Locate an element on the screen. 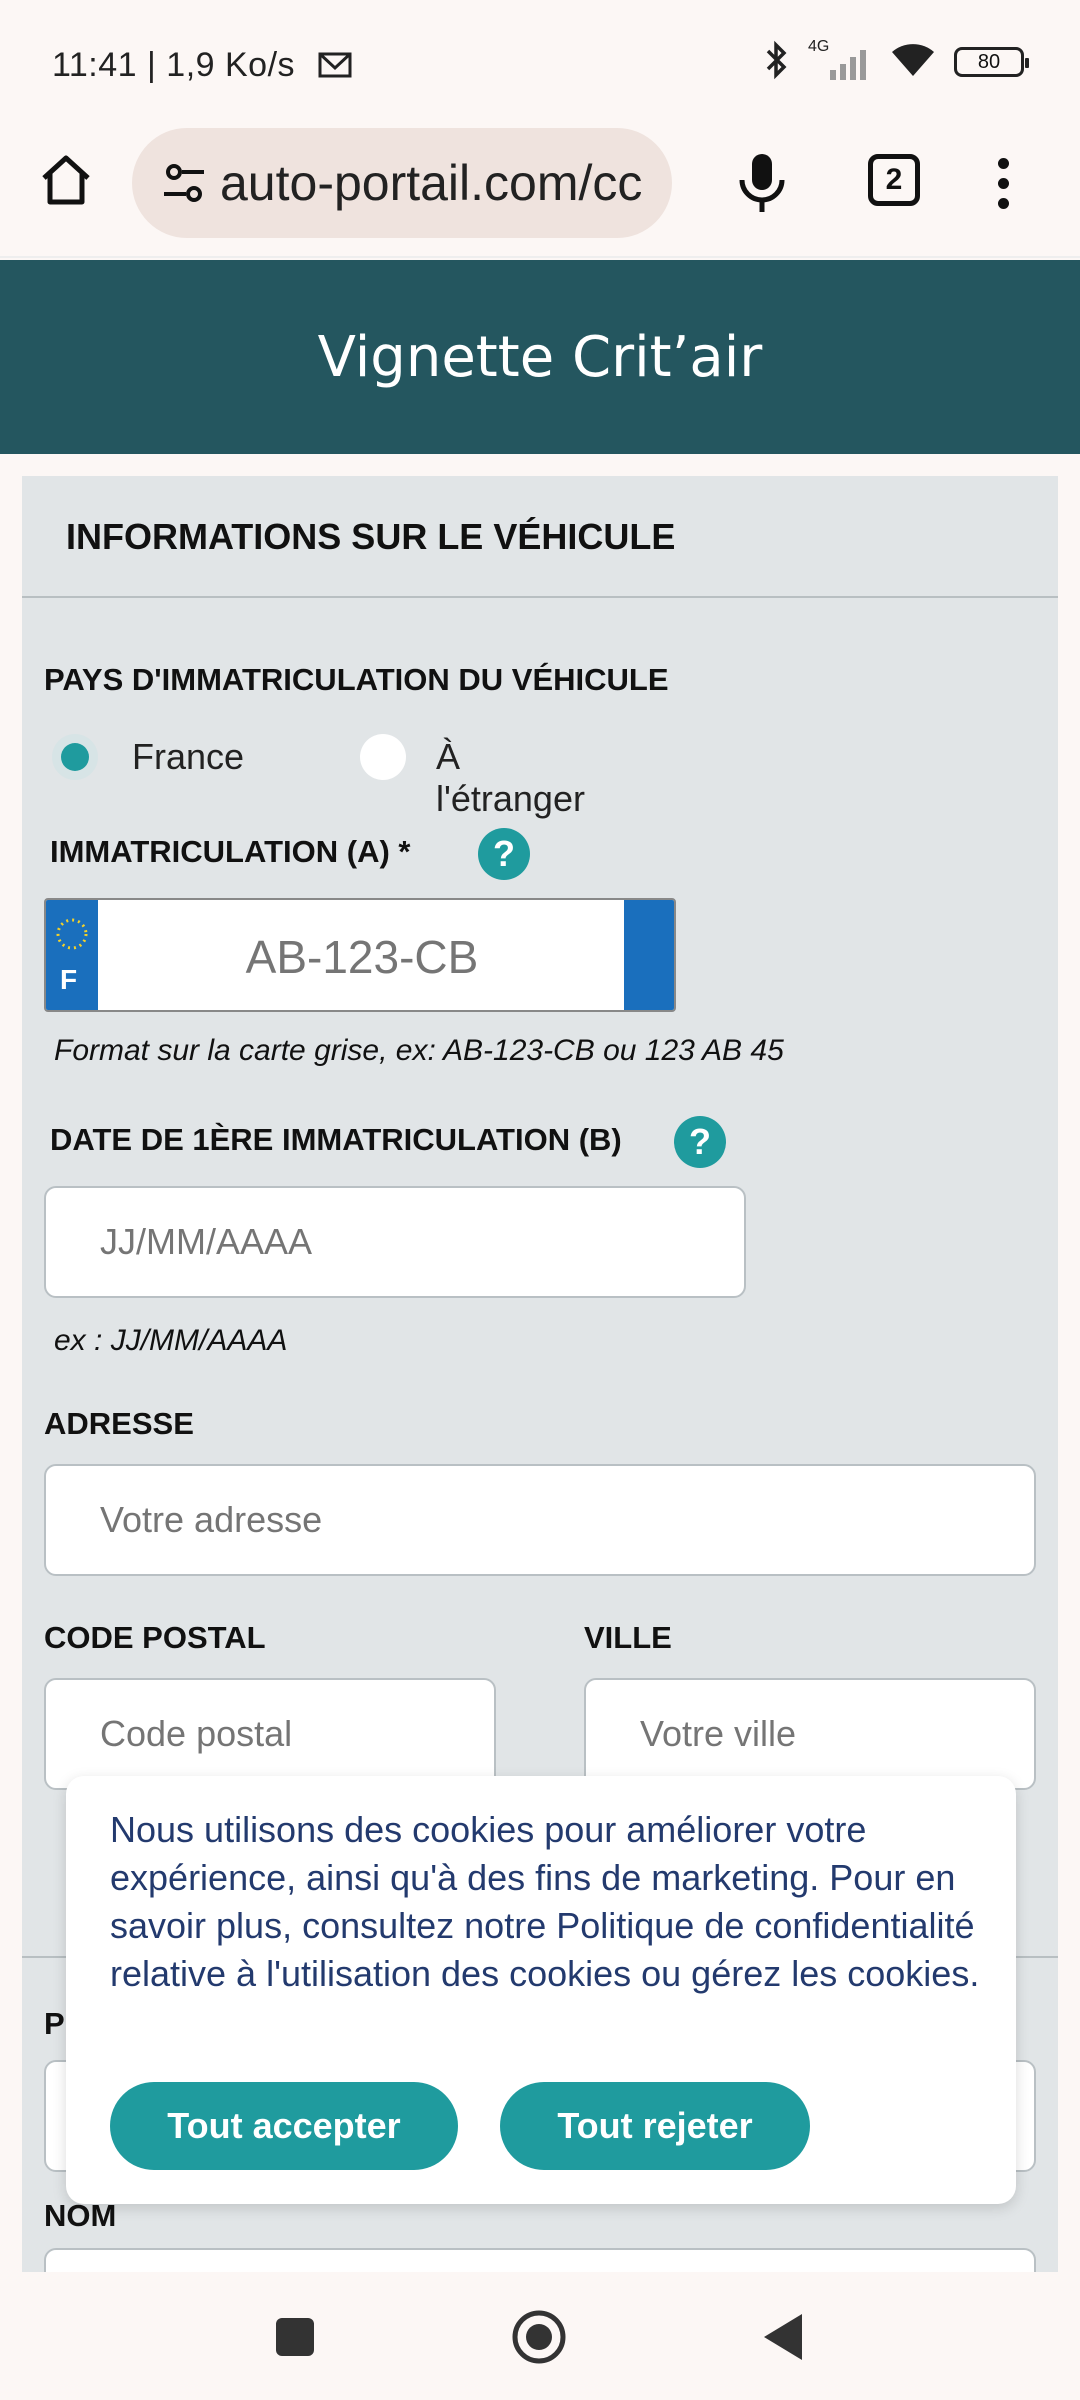 The image size is (1080, 2400). registration-plate-field: F is located at coordinates (360, 955).